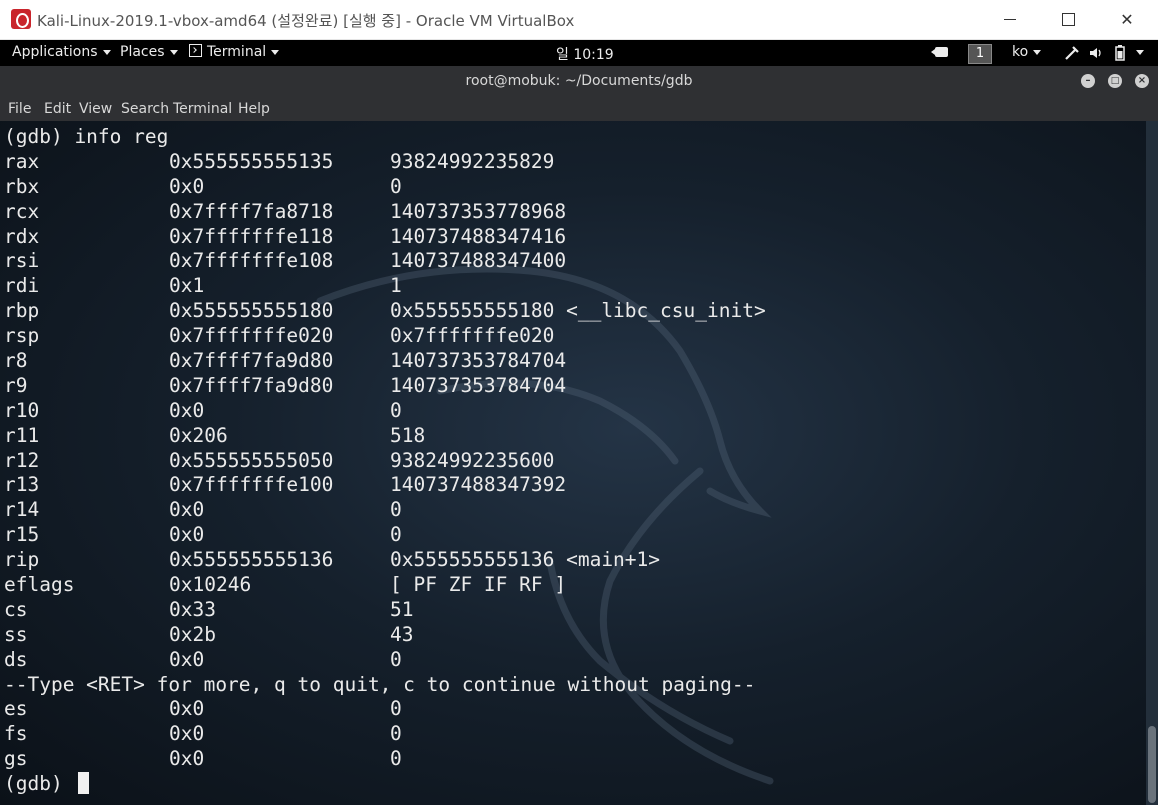 Image resolution: width=1158 pixels, height=805 pixels. What do you see at coordinates (379, 286) in the screenshot?
I see `register-row: rdi 0x1 1` at bounding box center [379, 286].